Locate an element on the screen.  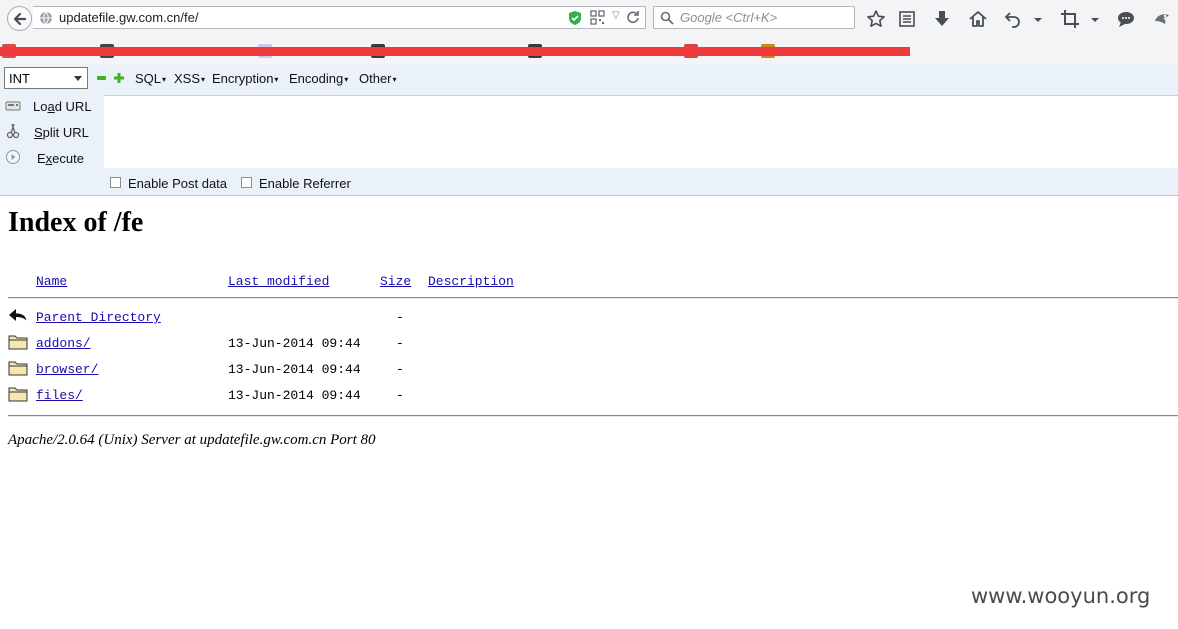
sql-menu-label: SQL is located at coordinates (148, 78).